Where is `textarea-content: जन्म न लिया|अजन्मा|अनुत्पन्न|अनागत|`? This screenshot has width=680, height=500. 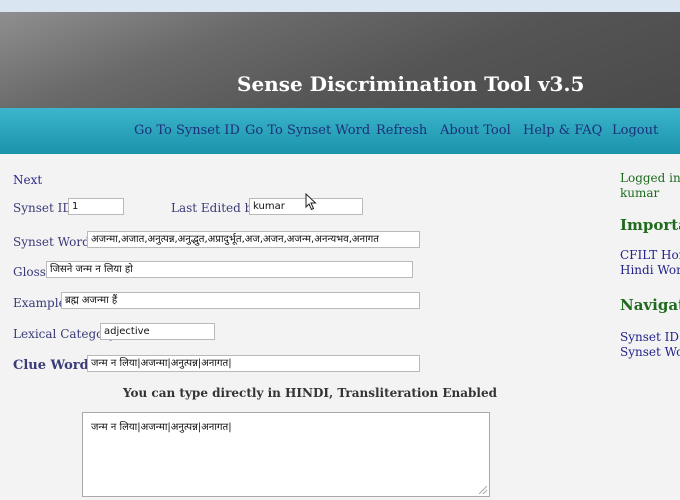
textarea-content: जन्म न लिया|अजन्मा|अनुत्पन्न|अनागत| is located at coordinates (161, 427).